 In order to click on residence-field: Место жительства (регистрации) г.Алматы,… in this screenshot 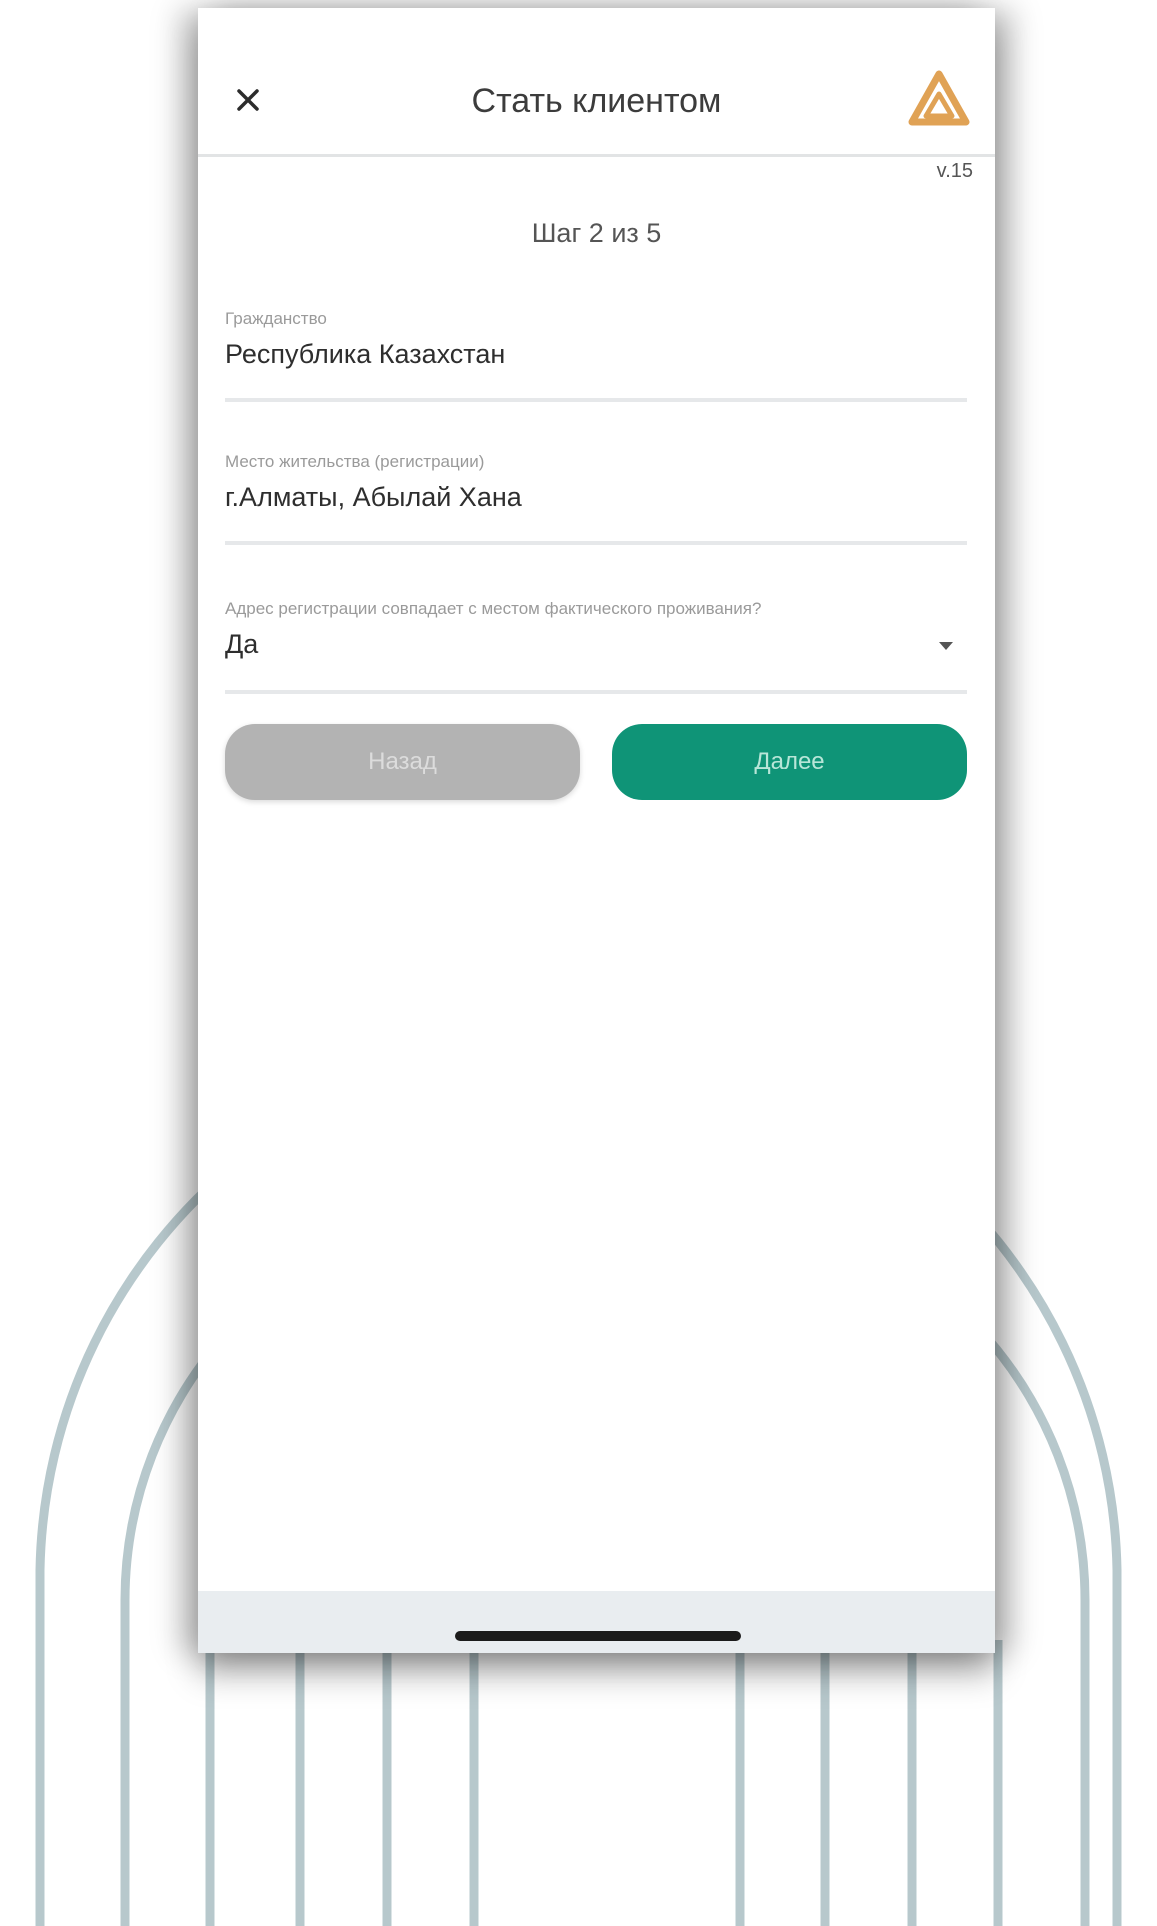, I will do `click(596, 498)`.